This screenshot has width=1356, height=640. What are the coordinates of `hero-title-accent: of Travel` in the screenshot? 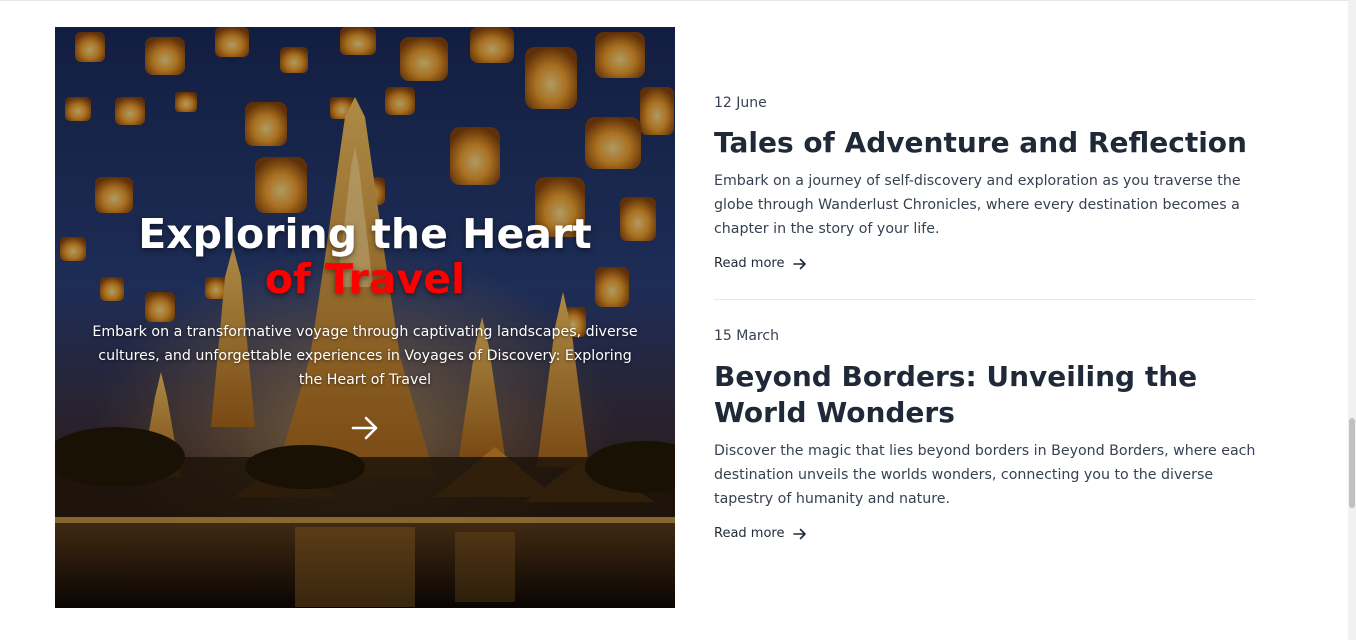 It's located at (365, 279).